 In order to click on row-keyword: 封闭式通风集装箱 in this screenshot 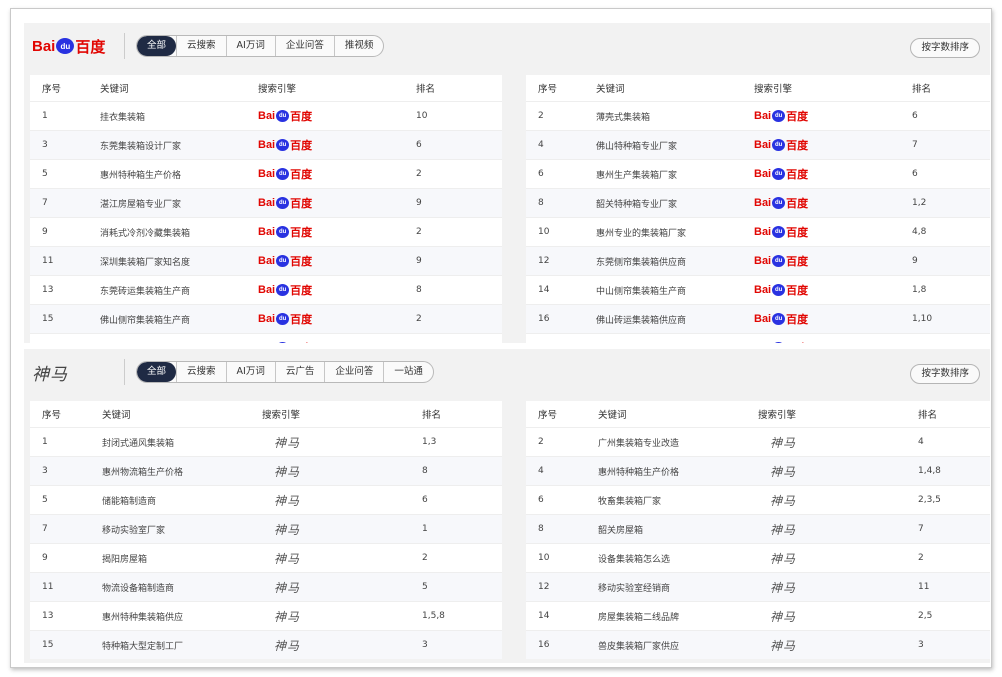, I will do `click(138, 443)`.